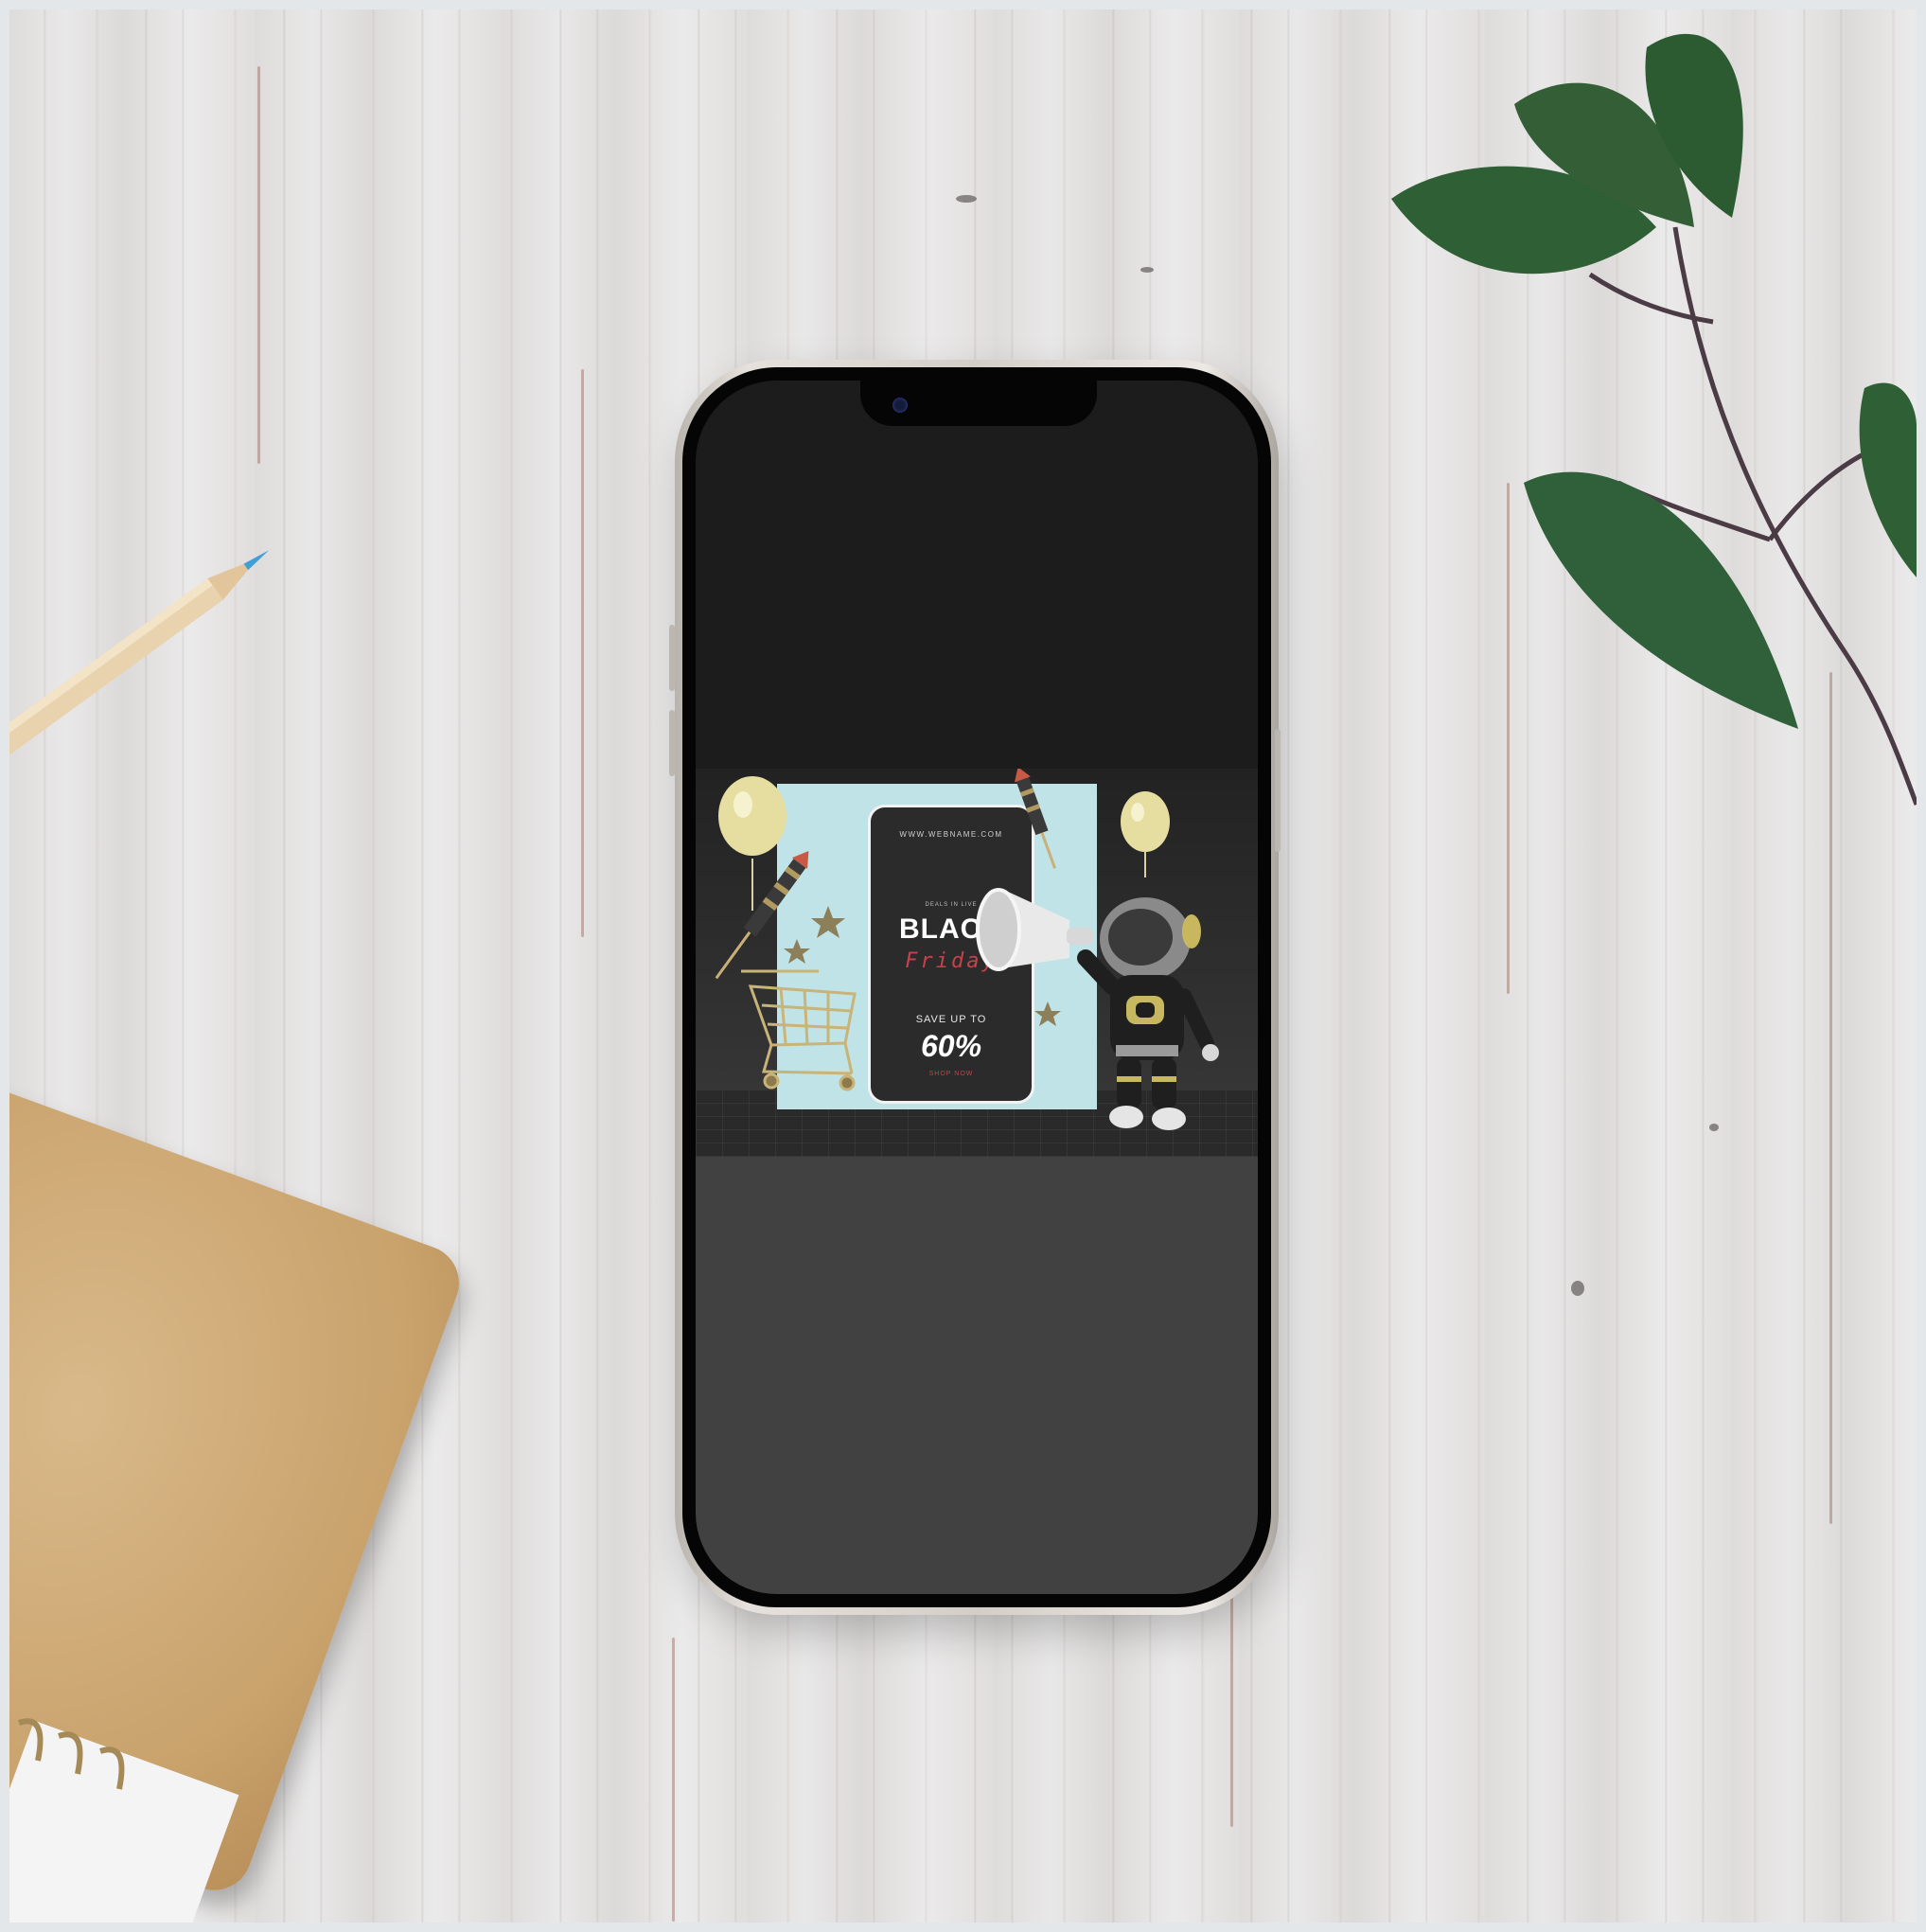 This screenshot has width=1926, height=1932. Describe the element at coordinates (967, 949) in the screenshot. I see `promo-illustration` at that location.